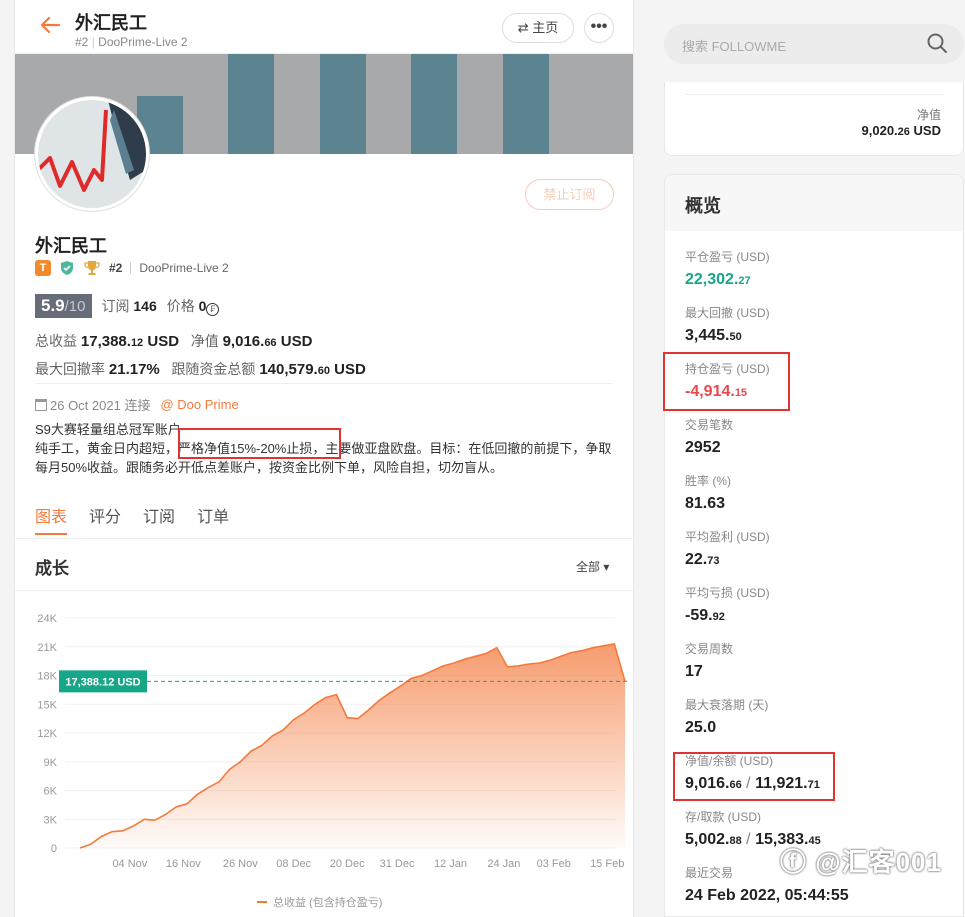 This screenshot has height=917, width=965. Describe the element at coordinates (127, 306) in the screenshot. I see `score-row: 5.9/10 订阅 146 价格 0 ₣` at that location.